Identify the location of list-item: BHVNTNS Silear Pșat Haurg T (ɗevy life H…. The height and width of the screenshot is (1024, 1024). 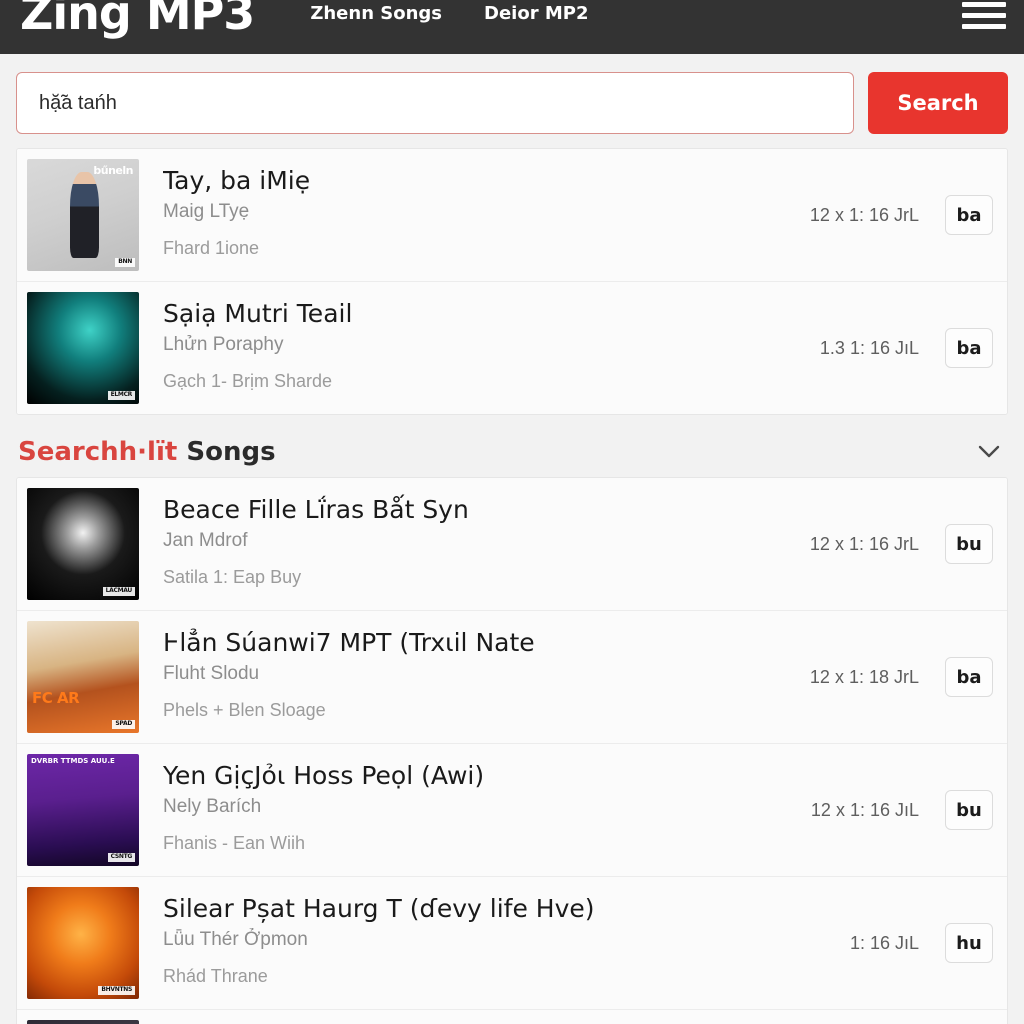
(512, 943).